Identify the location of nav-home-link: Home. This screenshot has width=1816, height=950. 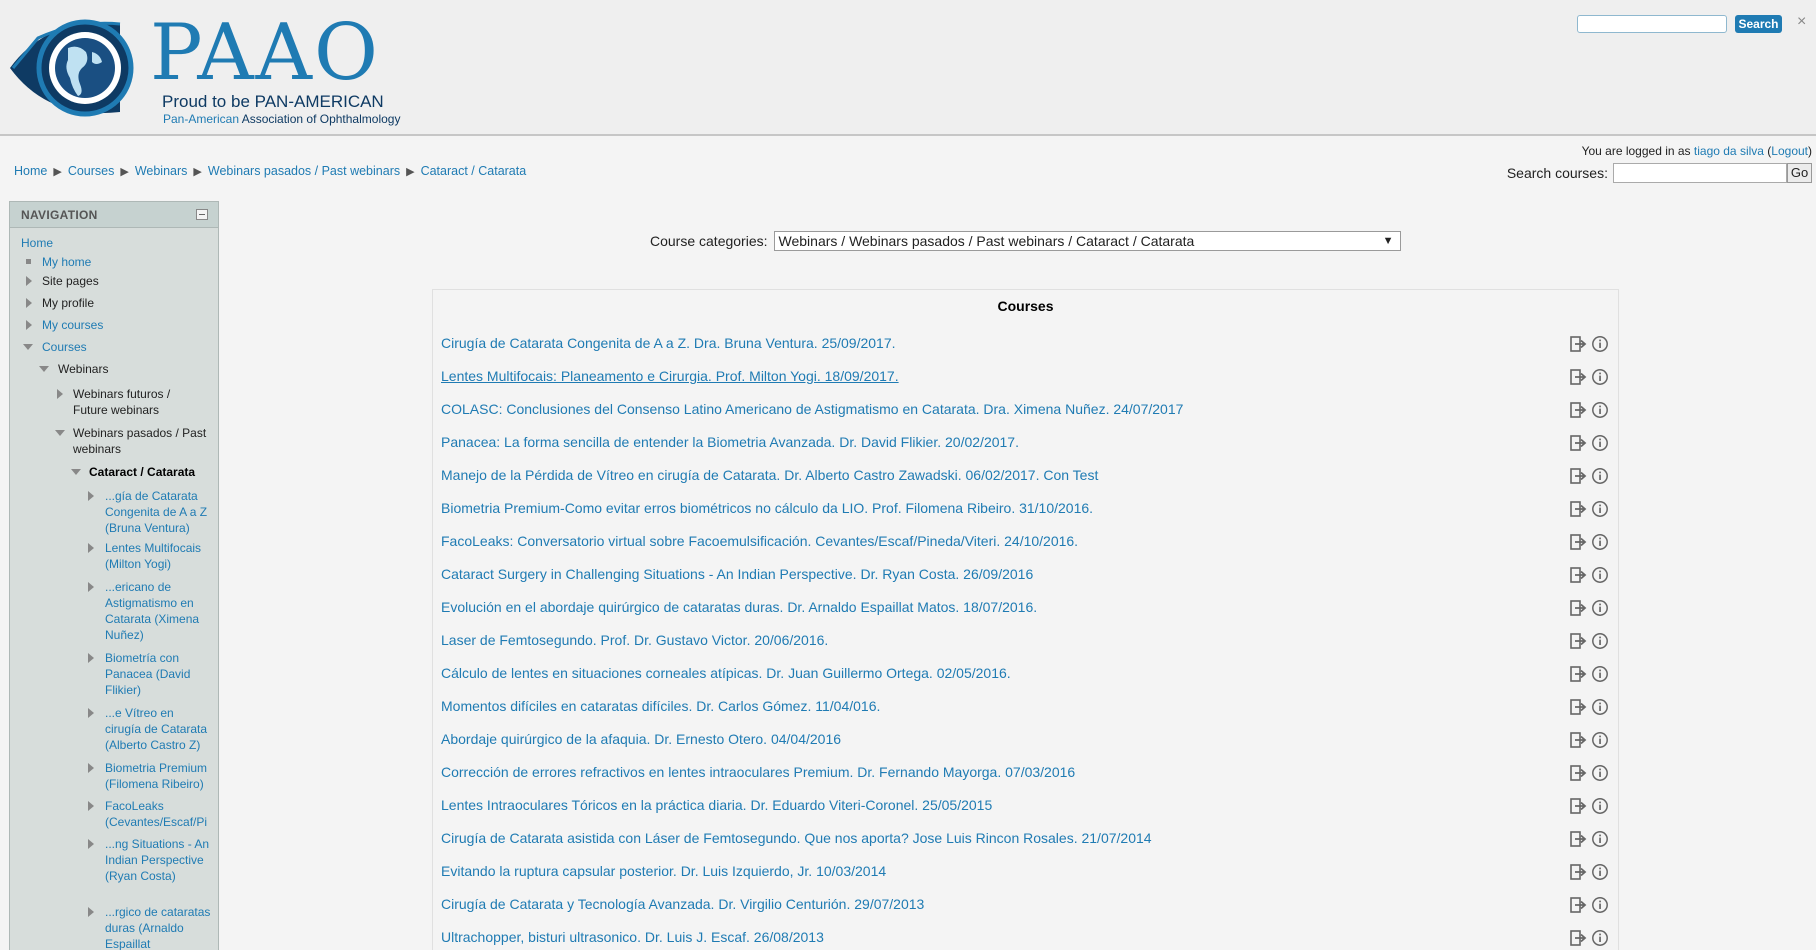
(37, 243).